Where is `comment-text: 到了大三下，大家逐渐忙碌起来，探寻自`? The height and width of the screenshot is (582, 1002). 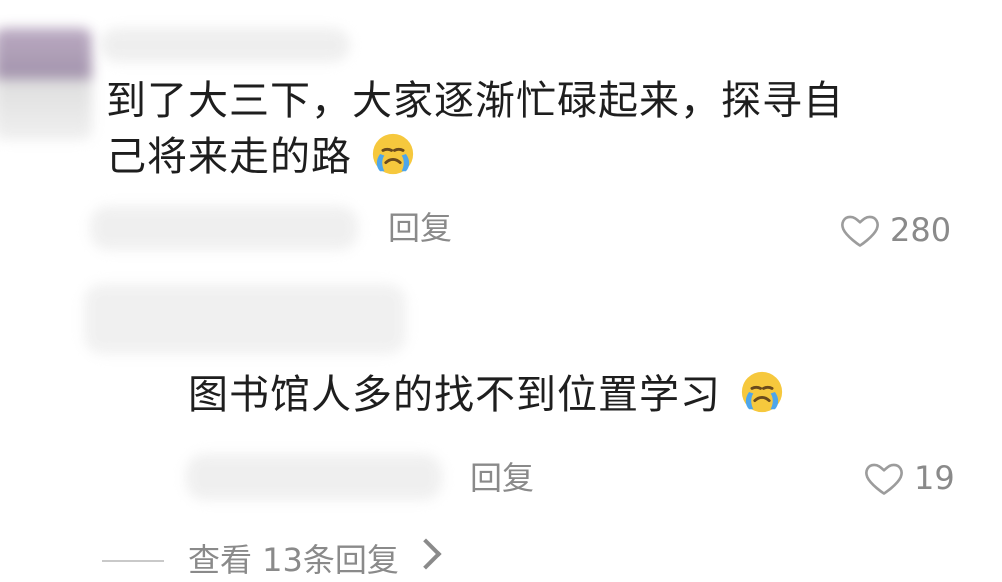 comment-text: 到了大三下，大家逐渐忙碌起来，探寻自 is located at coordinates (475, 101).